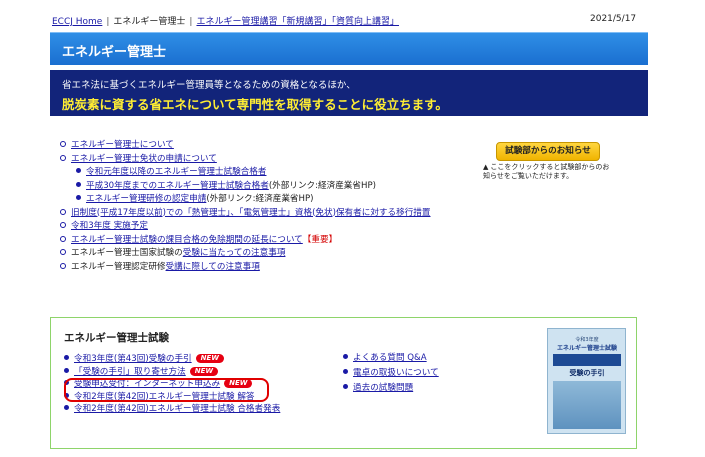  What do you see at coordinates (587, 340) in the screenshot?
I see `brochure-year: 令和3年度` at bounding box center [587, 340].